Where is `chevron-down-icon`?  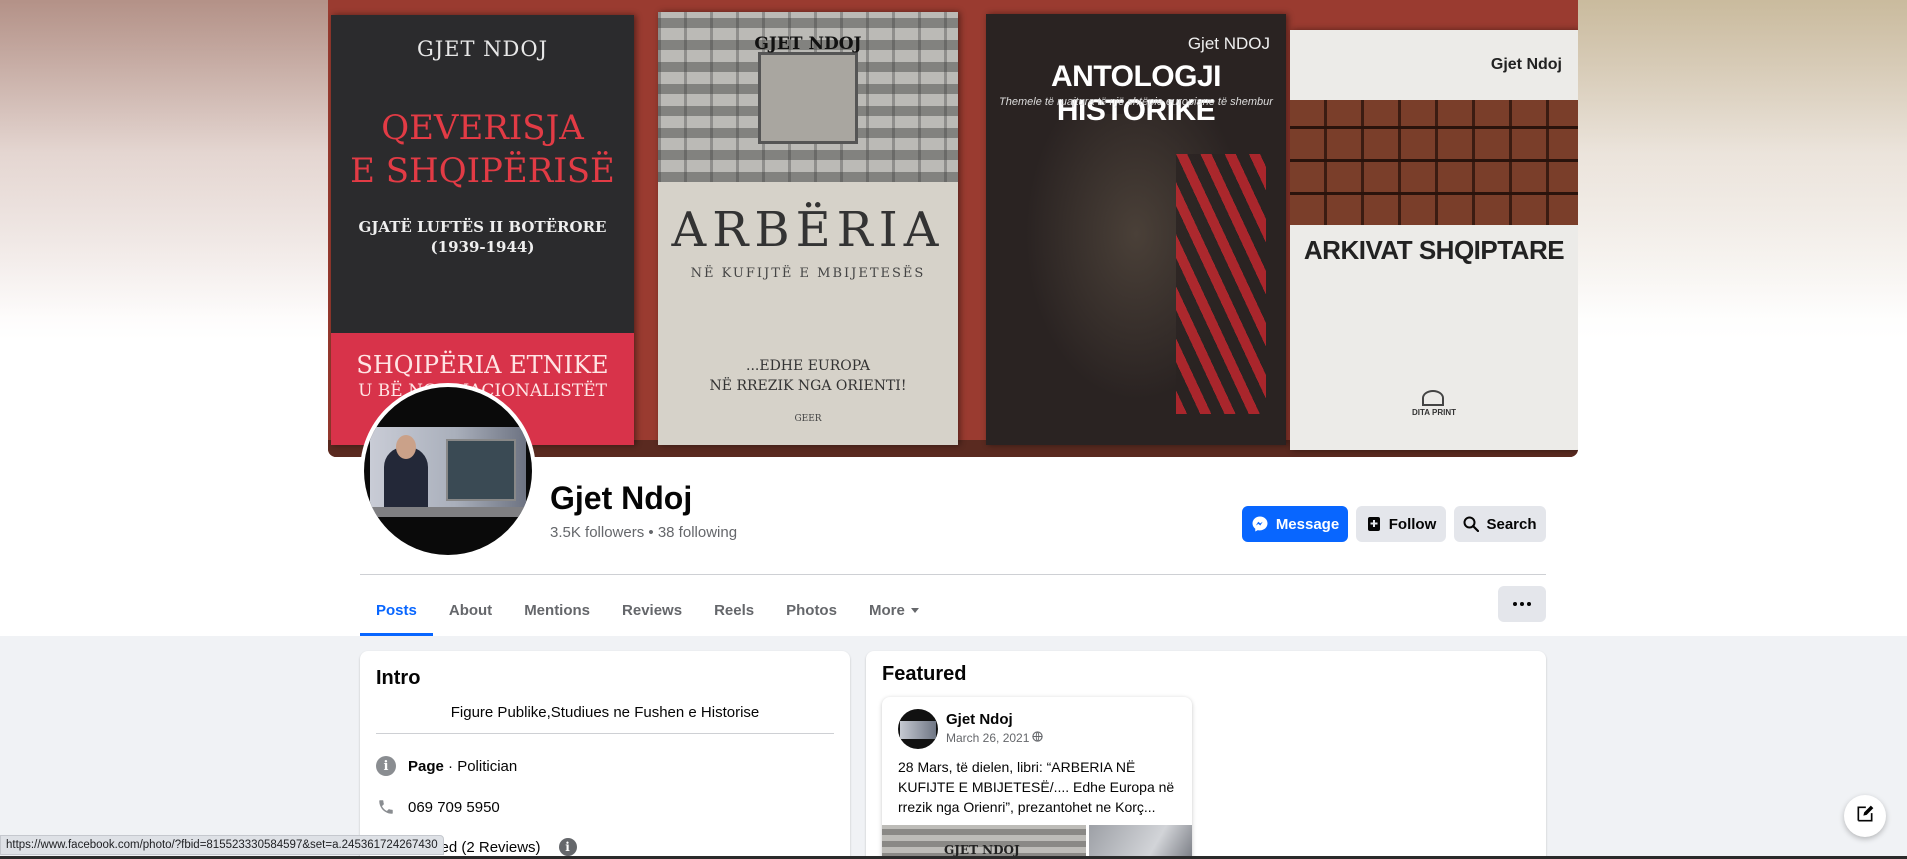
chevron-down-icon is located at coordinates (914, 610).